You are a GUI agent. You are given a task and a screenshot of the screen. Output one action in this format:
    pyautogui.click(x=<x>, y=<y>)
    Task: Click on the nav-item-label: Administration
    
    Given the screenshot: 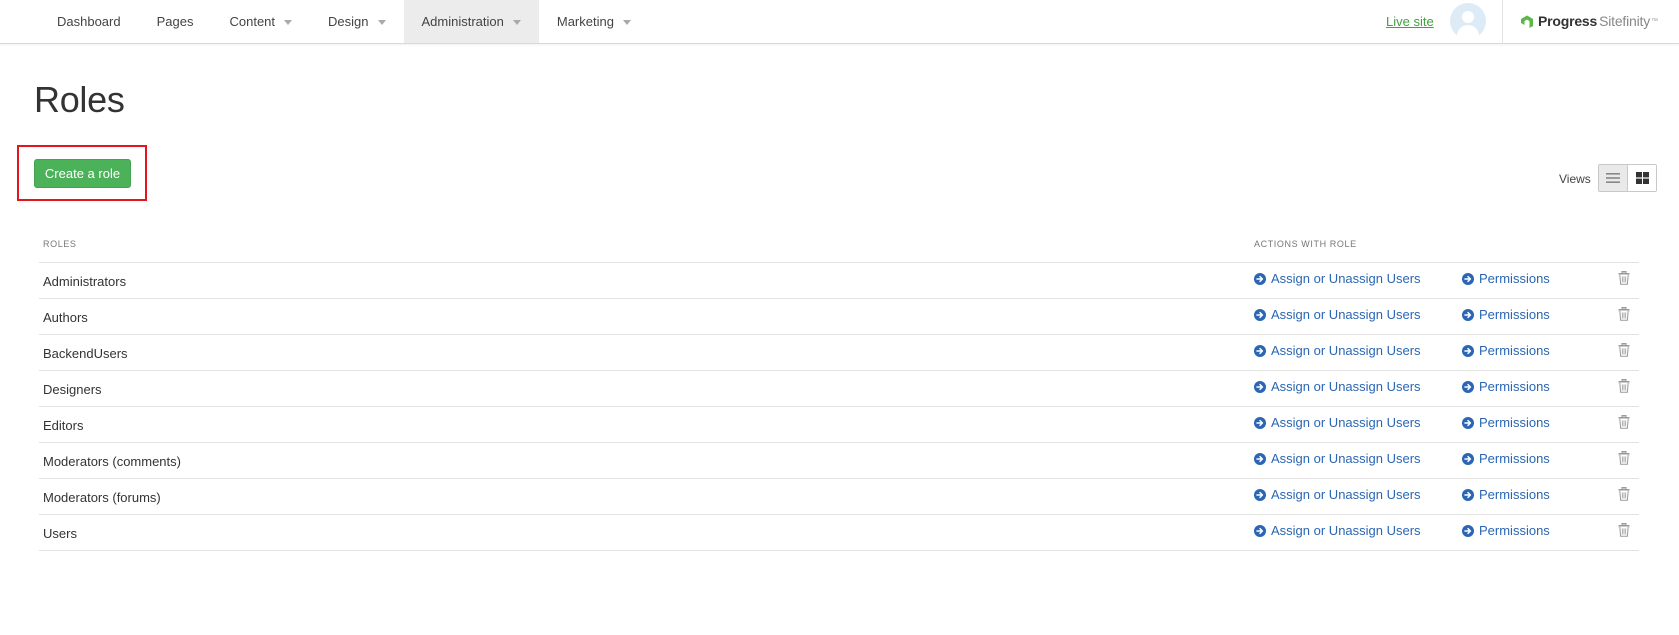 What is the action you would take?
    pyautogui.click(x=462, y=21)
    